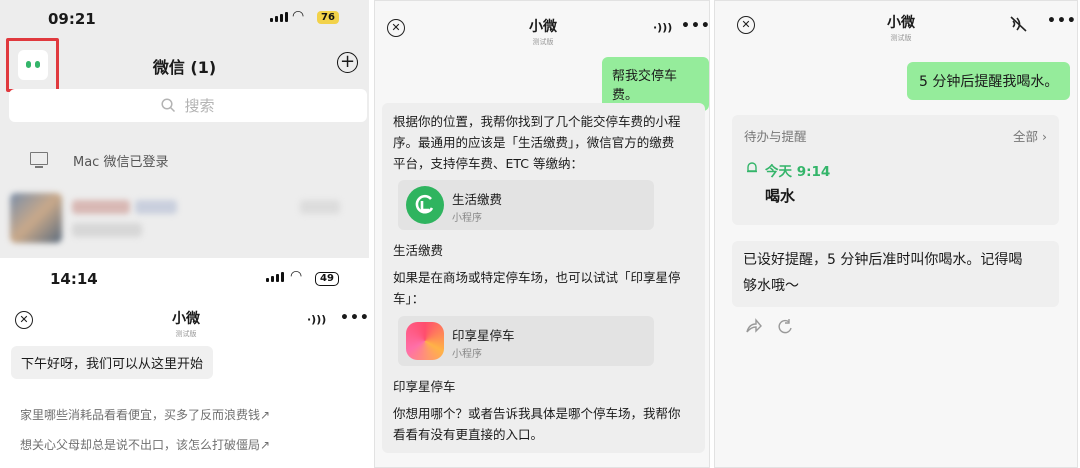 The width and height of the screenshot is (1080, 468). Describe the element at coordinates (798, 172) in the screenshot. I see `reminder-time: 今天 9:14` at that location.